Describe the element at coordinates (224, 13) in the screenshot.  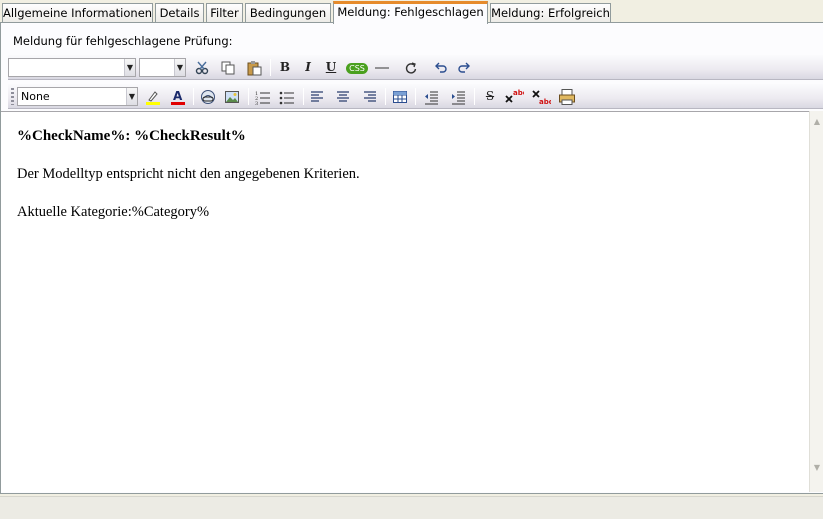
I see `tab-filter: Filter` at that location.